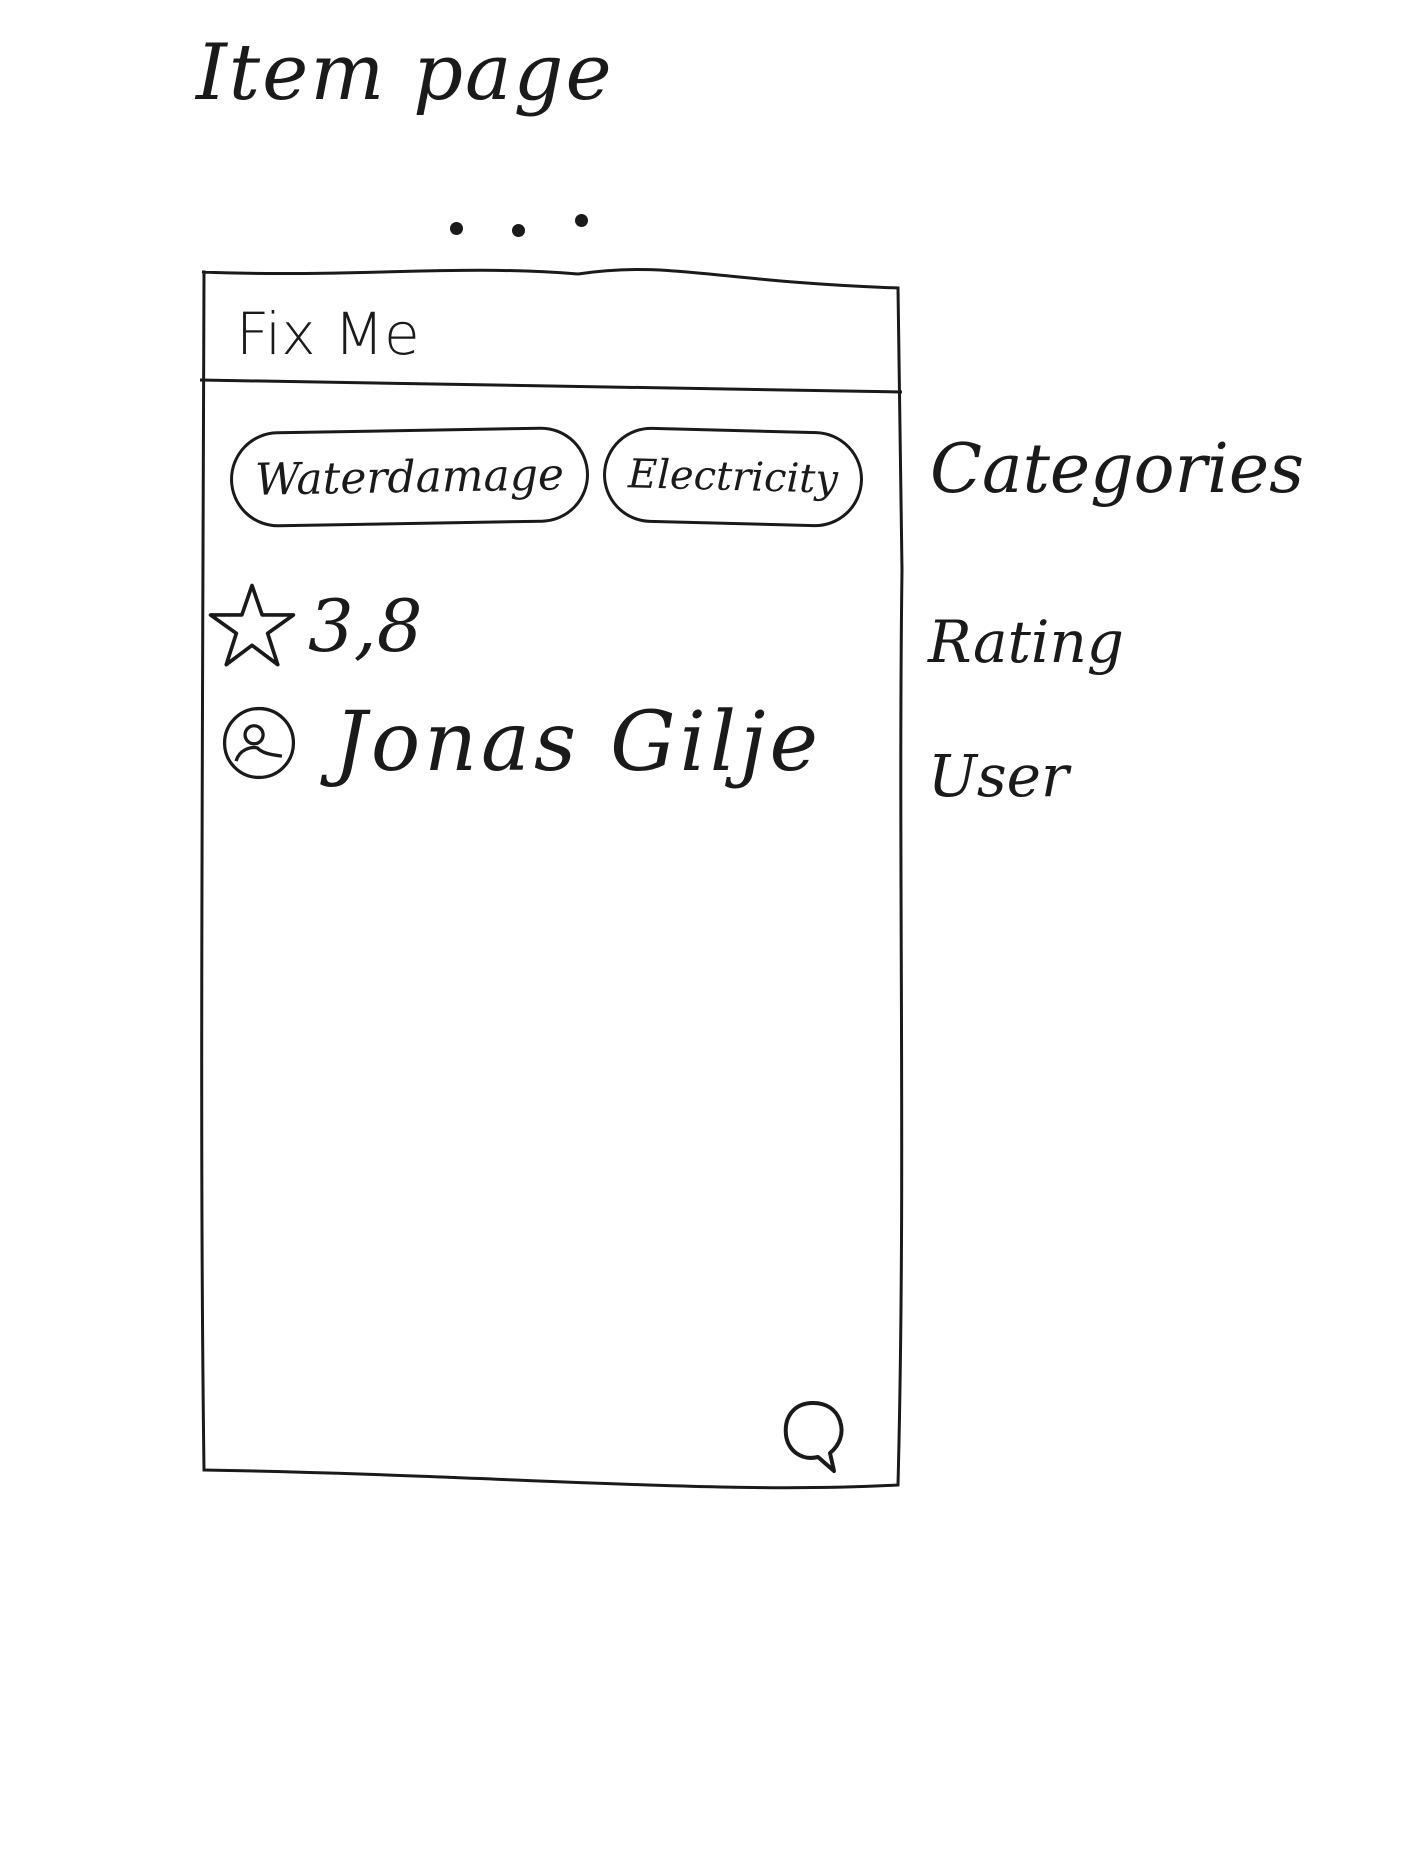 The width and height of the screenshot is (1404, 1872). What do you see at coordinates (259, 742) in the screenshot?
I see `avatar-icon` at bounding box center [259, 742].